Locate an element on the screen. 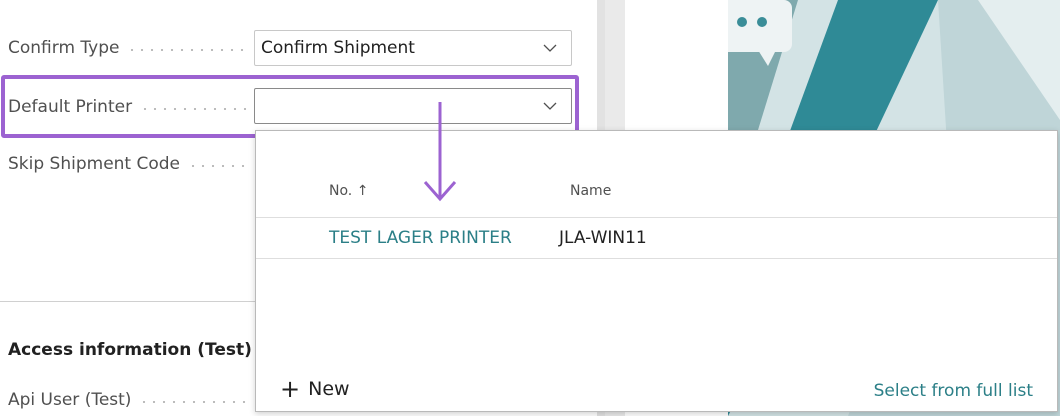 The image size is (1060, 416). field-api-user: Api User (Test) is located at coordinates (128, 400).